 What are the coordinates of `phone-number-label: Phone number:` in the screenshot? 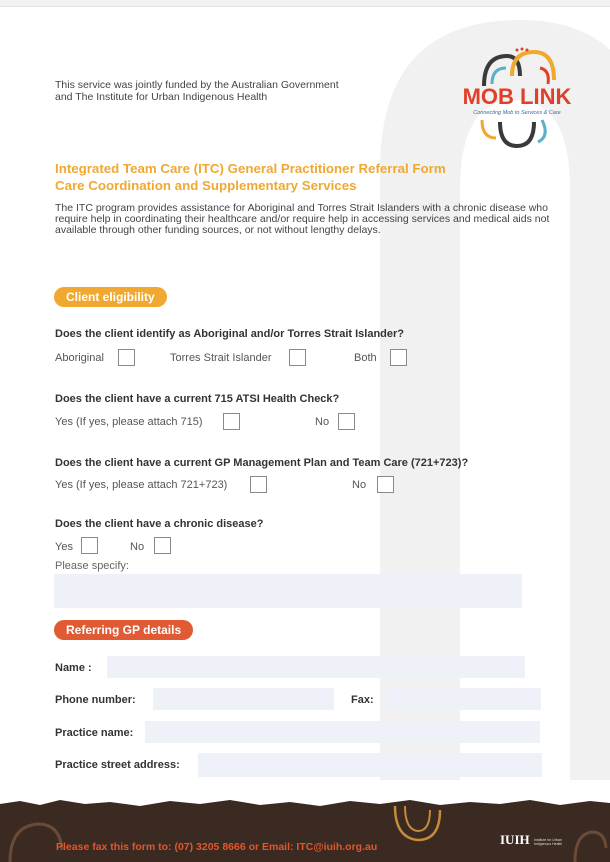 It's located at (95, 700).